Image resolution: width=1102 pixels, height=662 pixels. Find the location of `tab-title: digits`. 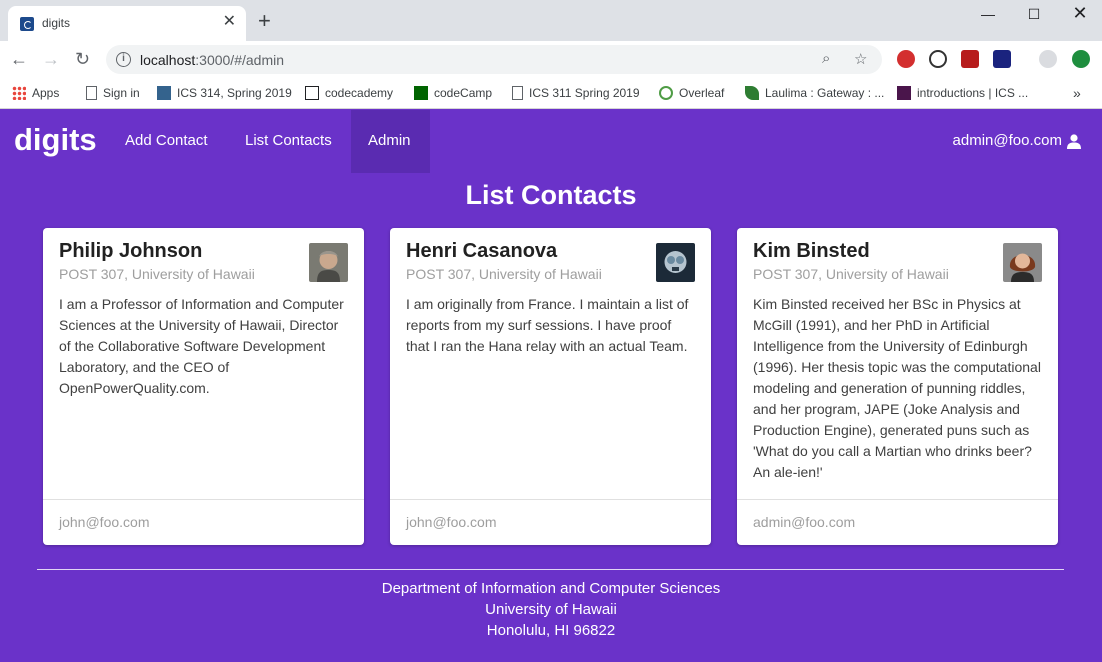

tab-title: digits is located at coordinates (56, 23).